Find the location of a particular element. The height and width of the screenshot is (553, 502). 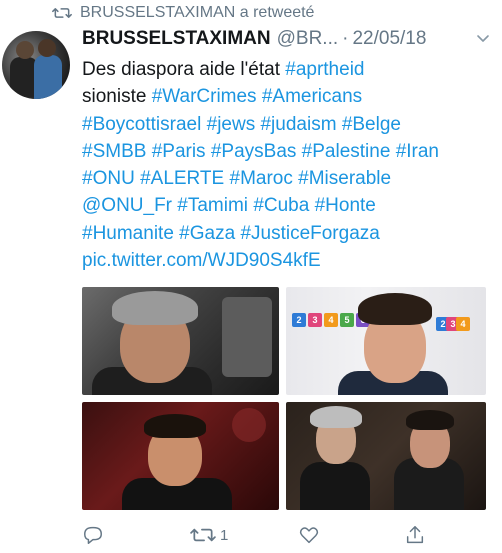

hashtag-link: #Maroc is located at coordinates (261, 178).